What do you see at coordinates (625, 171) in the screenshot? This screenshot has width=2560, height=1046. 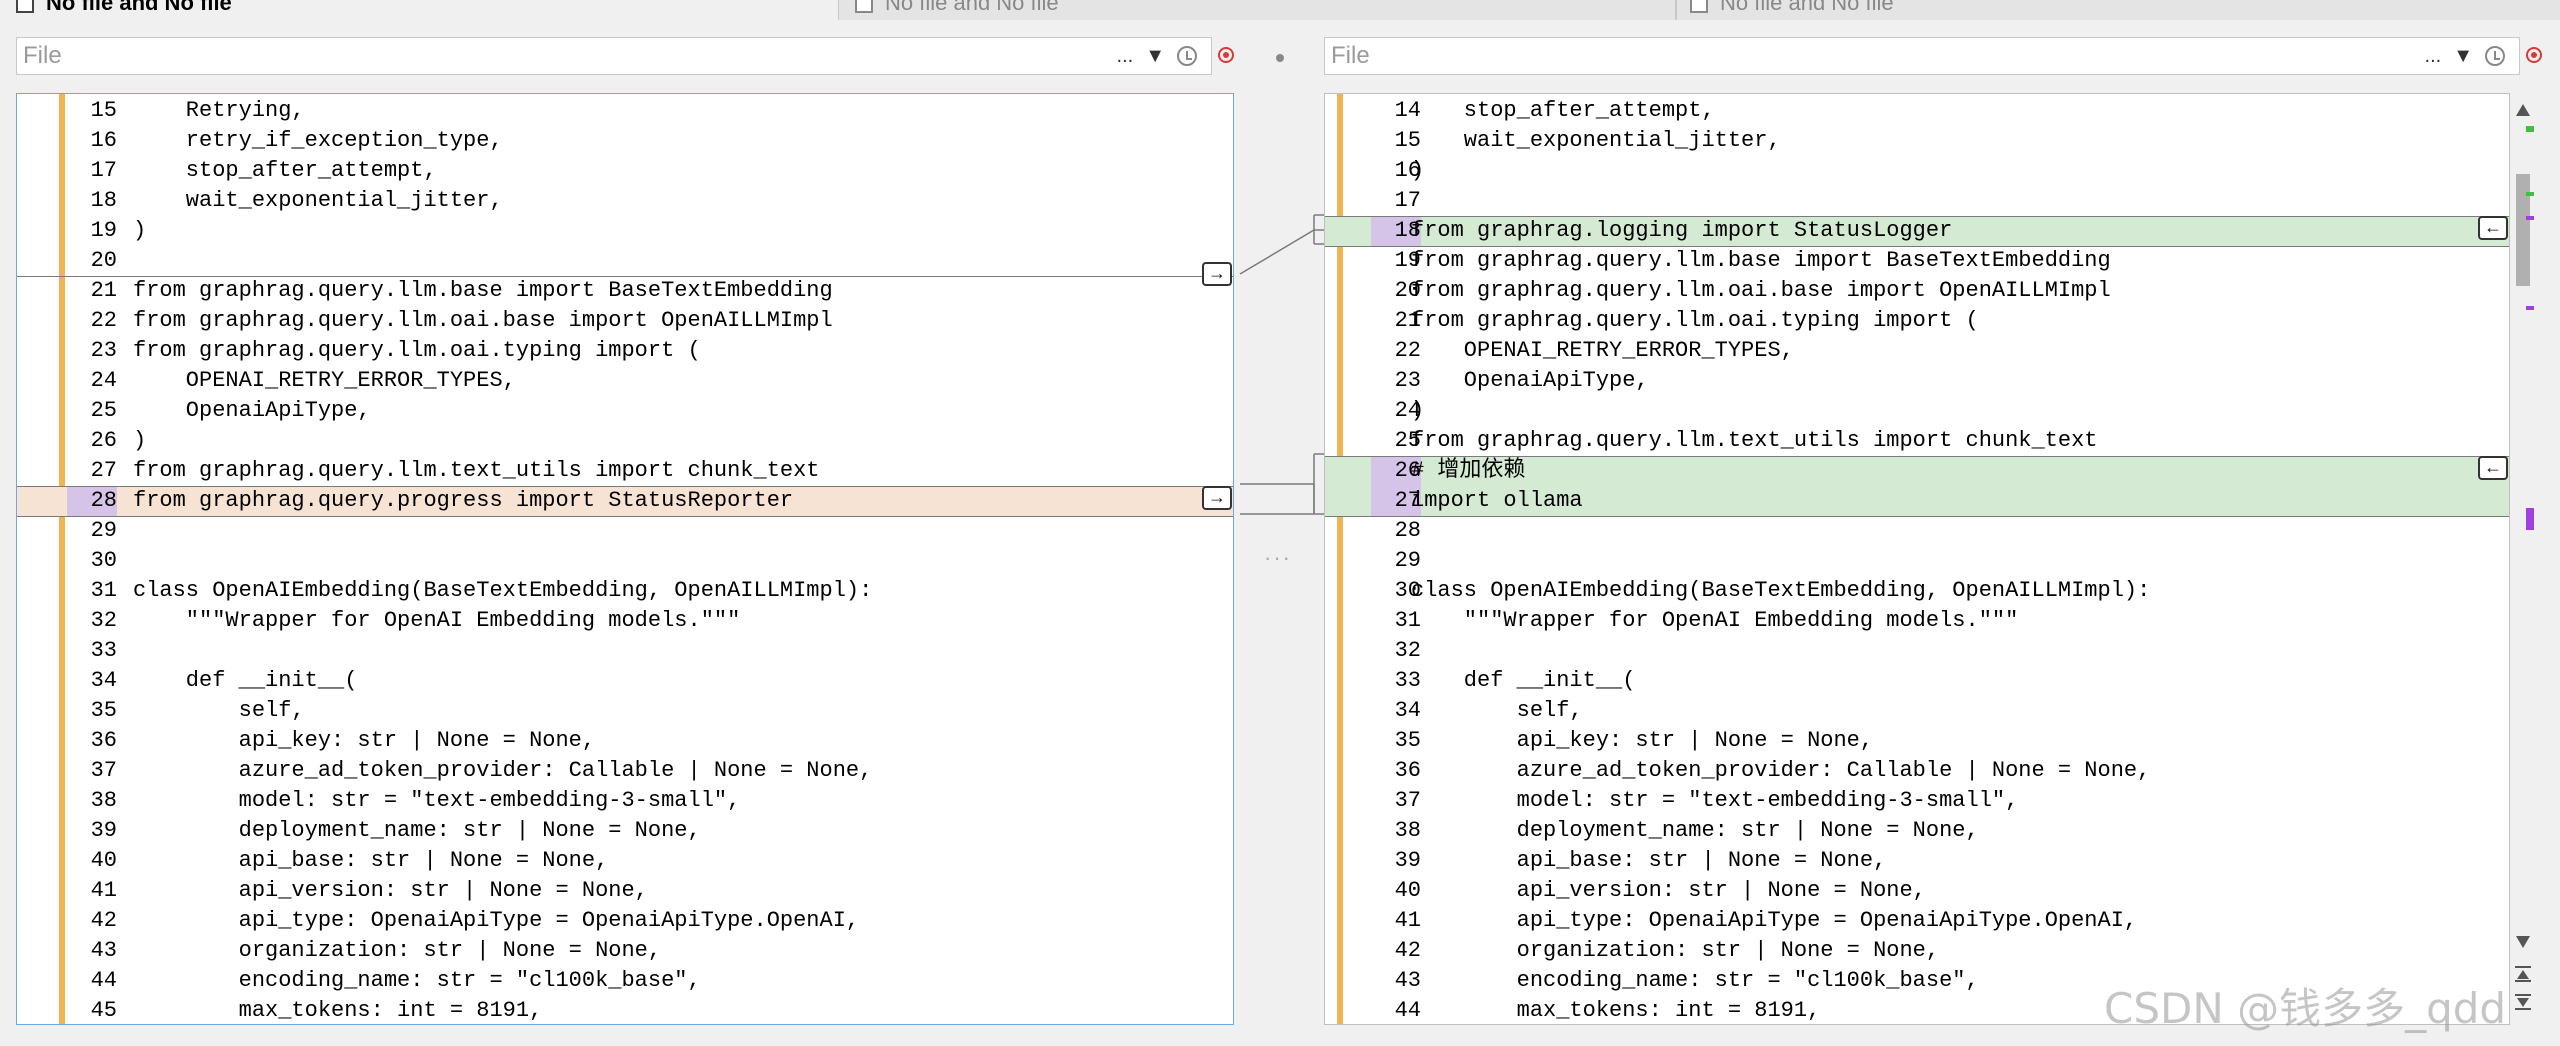 I see `code-line: 17 stop_after_attempt,` at bounding box center [625, 171].